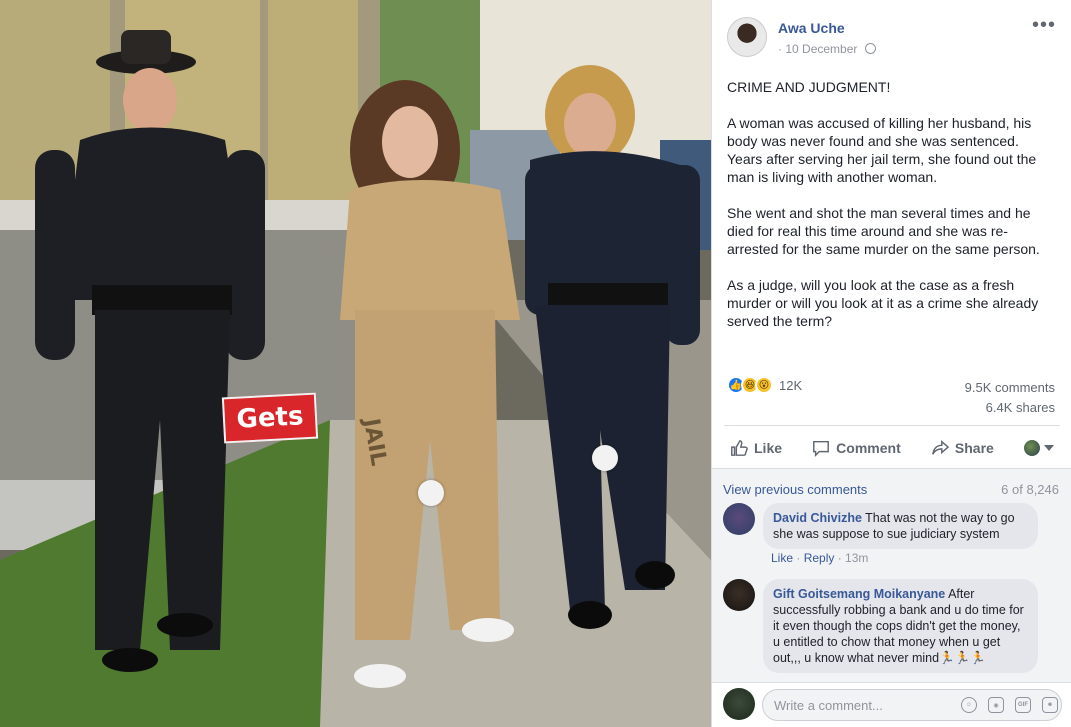 The height and width of the screenshot is (727, 1071). What do you see at coordinates (791, 385) in the screenshot?
I see `reaction-count: 12K` at bounding box center [791, 385].